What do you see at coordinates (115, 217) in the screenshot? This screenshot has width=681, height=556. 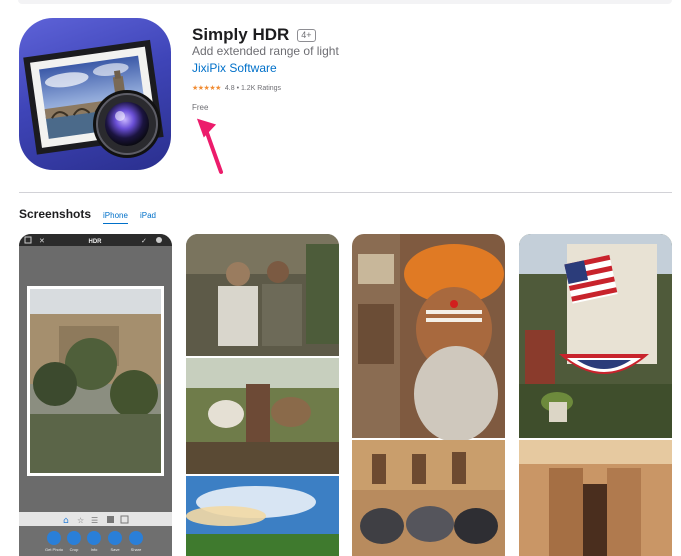 I see `tab-iphone: iPhone` at bounding box center [115, 217].